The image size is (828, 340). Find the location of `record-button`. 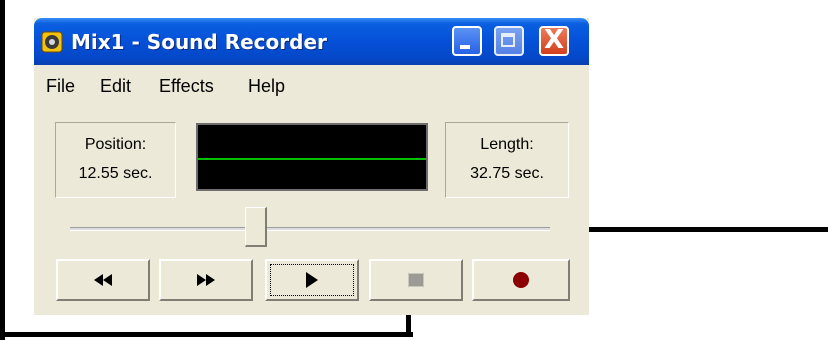

record-button is located at coordinates (521, 280).